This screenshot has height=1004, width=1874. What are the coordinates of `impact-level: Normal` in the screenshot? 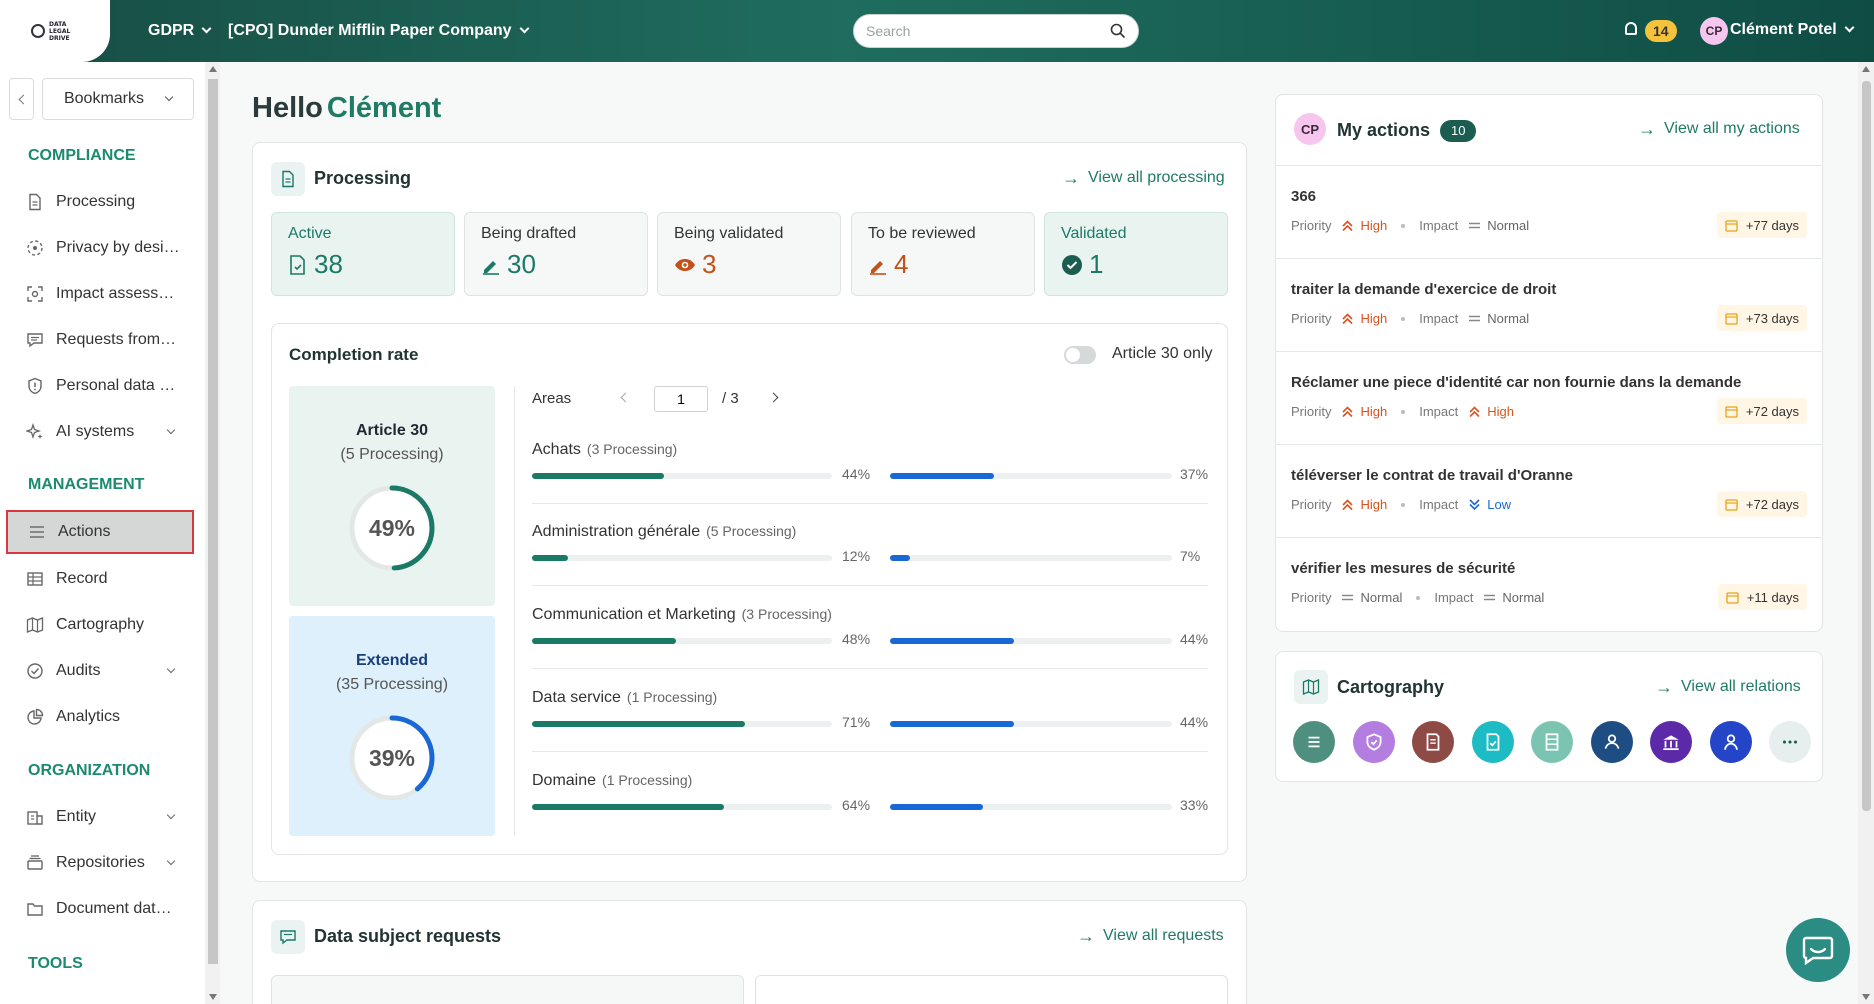 It's located at (1513, 597).